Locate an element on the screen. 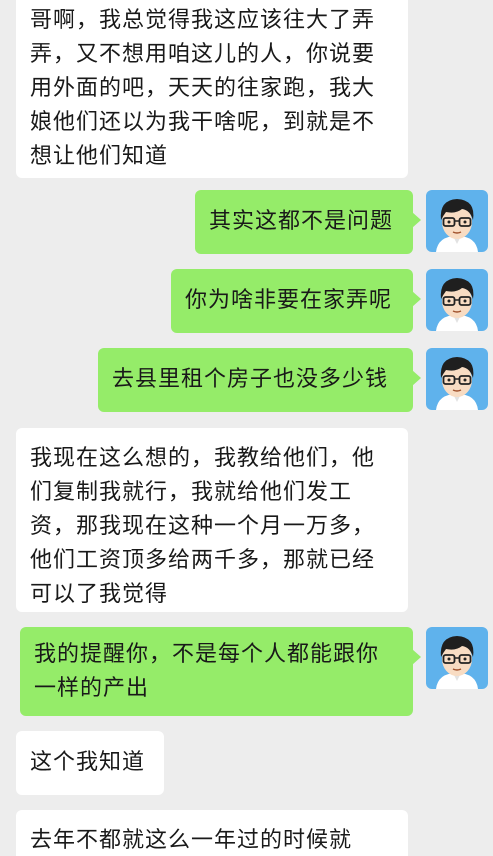 The height and width of the screenshot is (856, 493). message-bubble-outgoing: 你为啥非要在家弄呢 is located at coordinates (296, 301).